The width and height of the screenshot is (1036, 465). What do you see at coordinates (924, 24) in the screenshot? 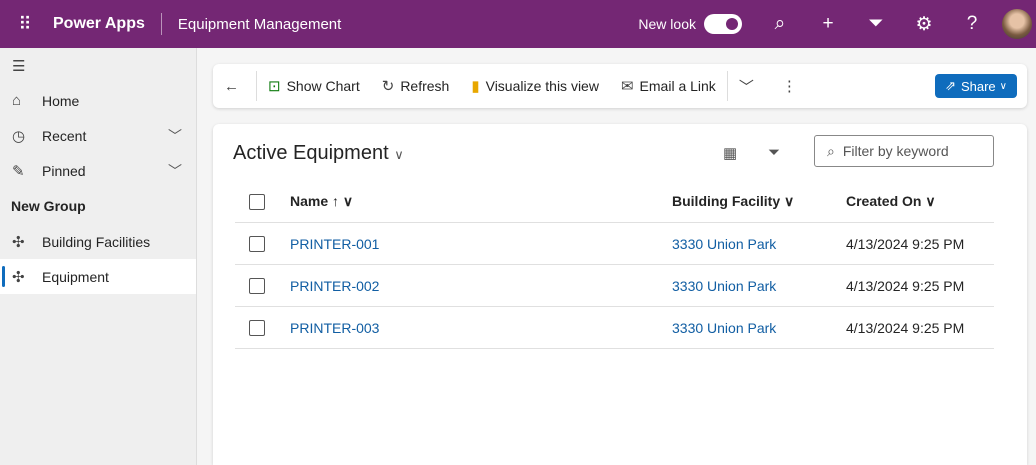
I see `gear-icon: ⚙` at bounding box center [924, 24].